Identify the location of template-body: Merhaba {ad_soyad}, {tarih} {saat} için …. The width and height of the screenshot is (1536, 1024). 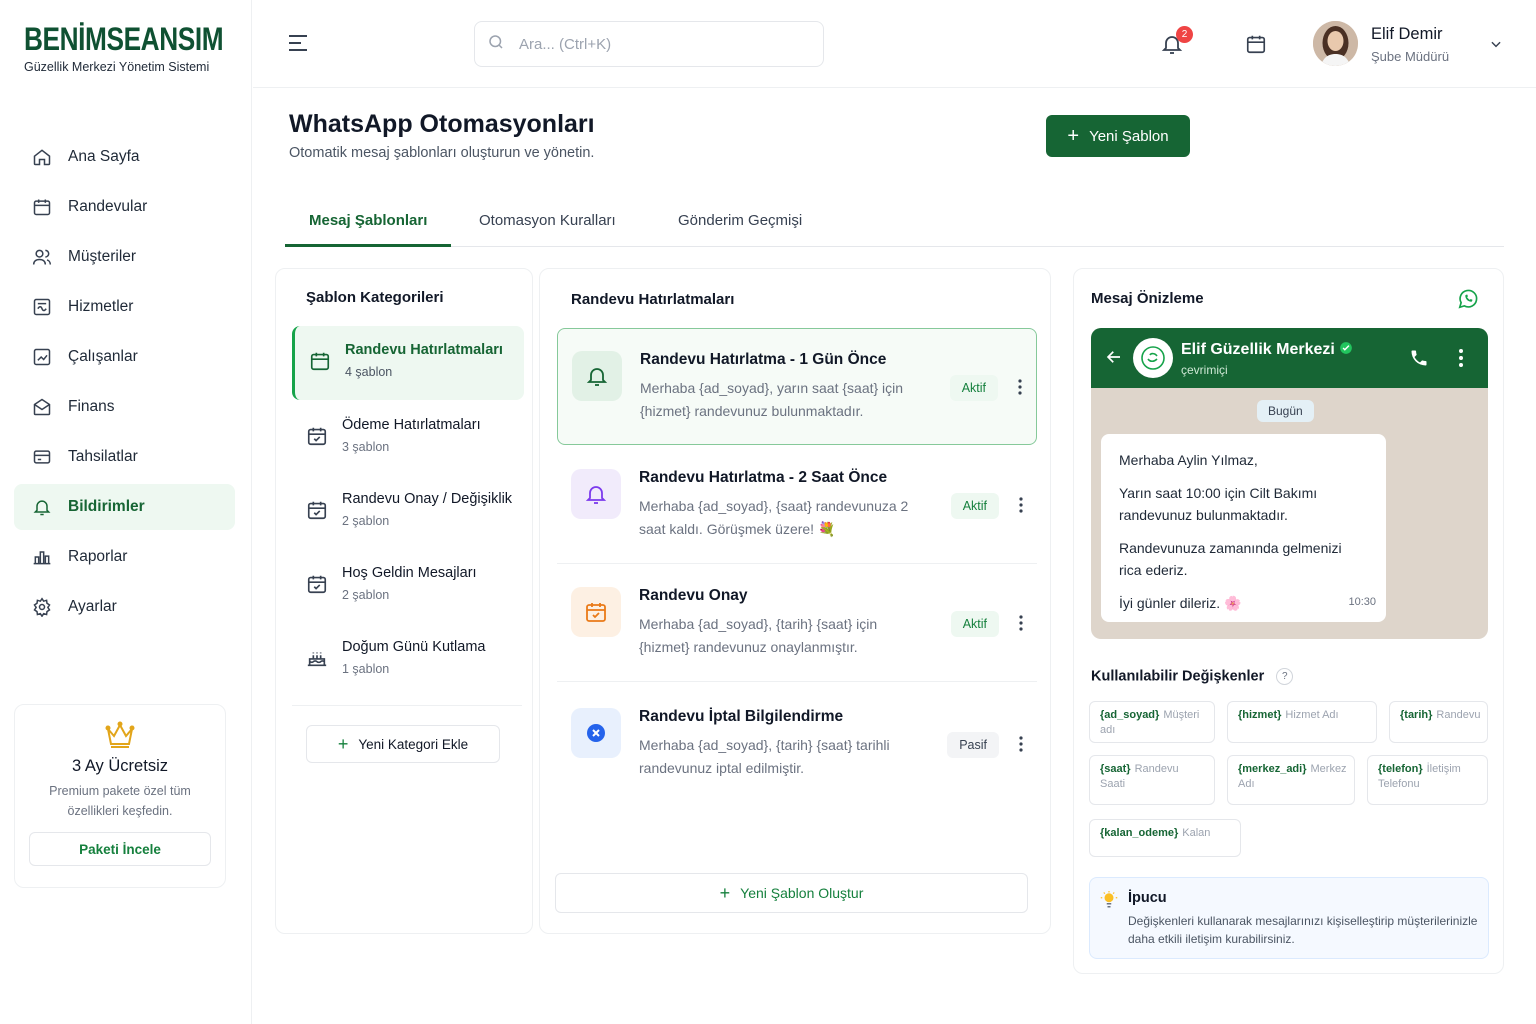
(758, 635).